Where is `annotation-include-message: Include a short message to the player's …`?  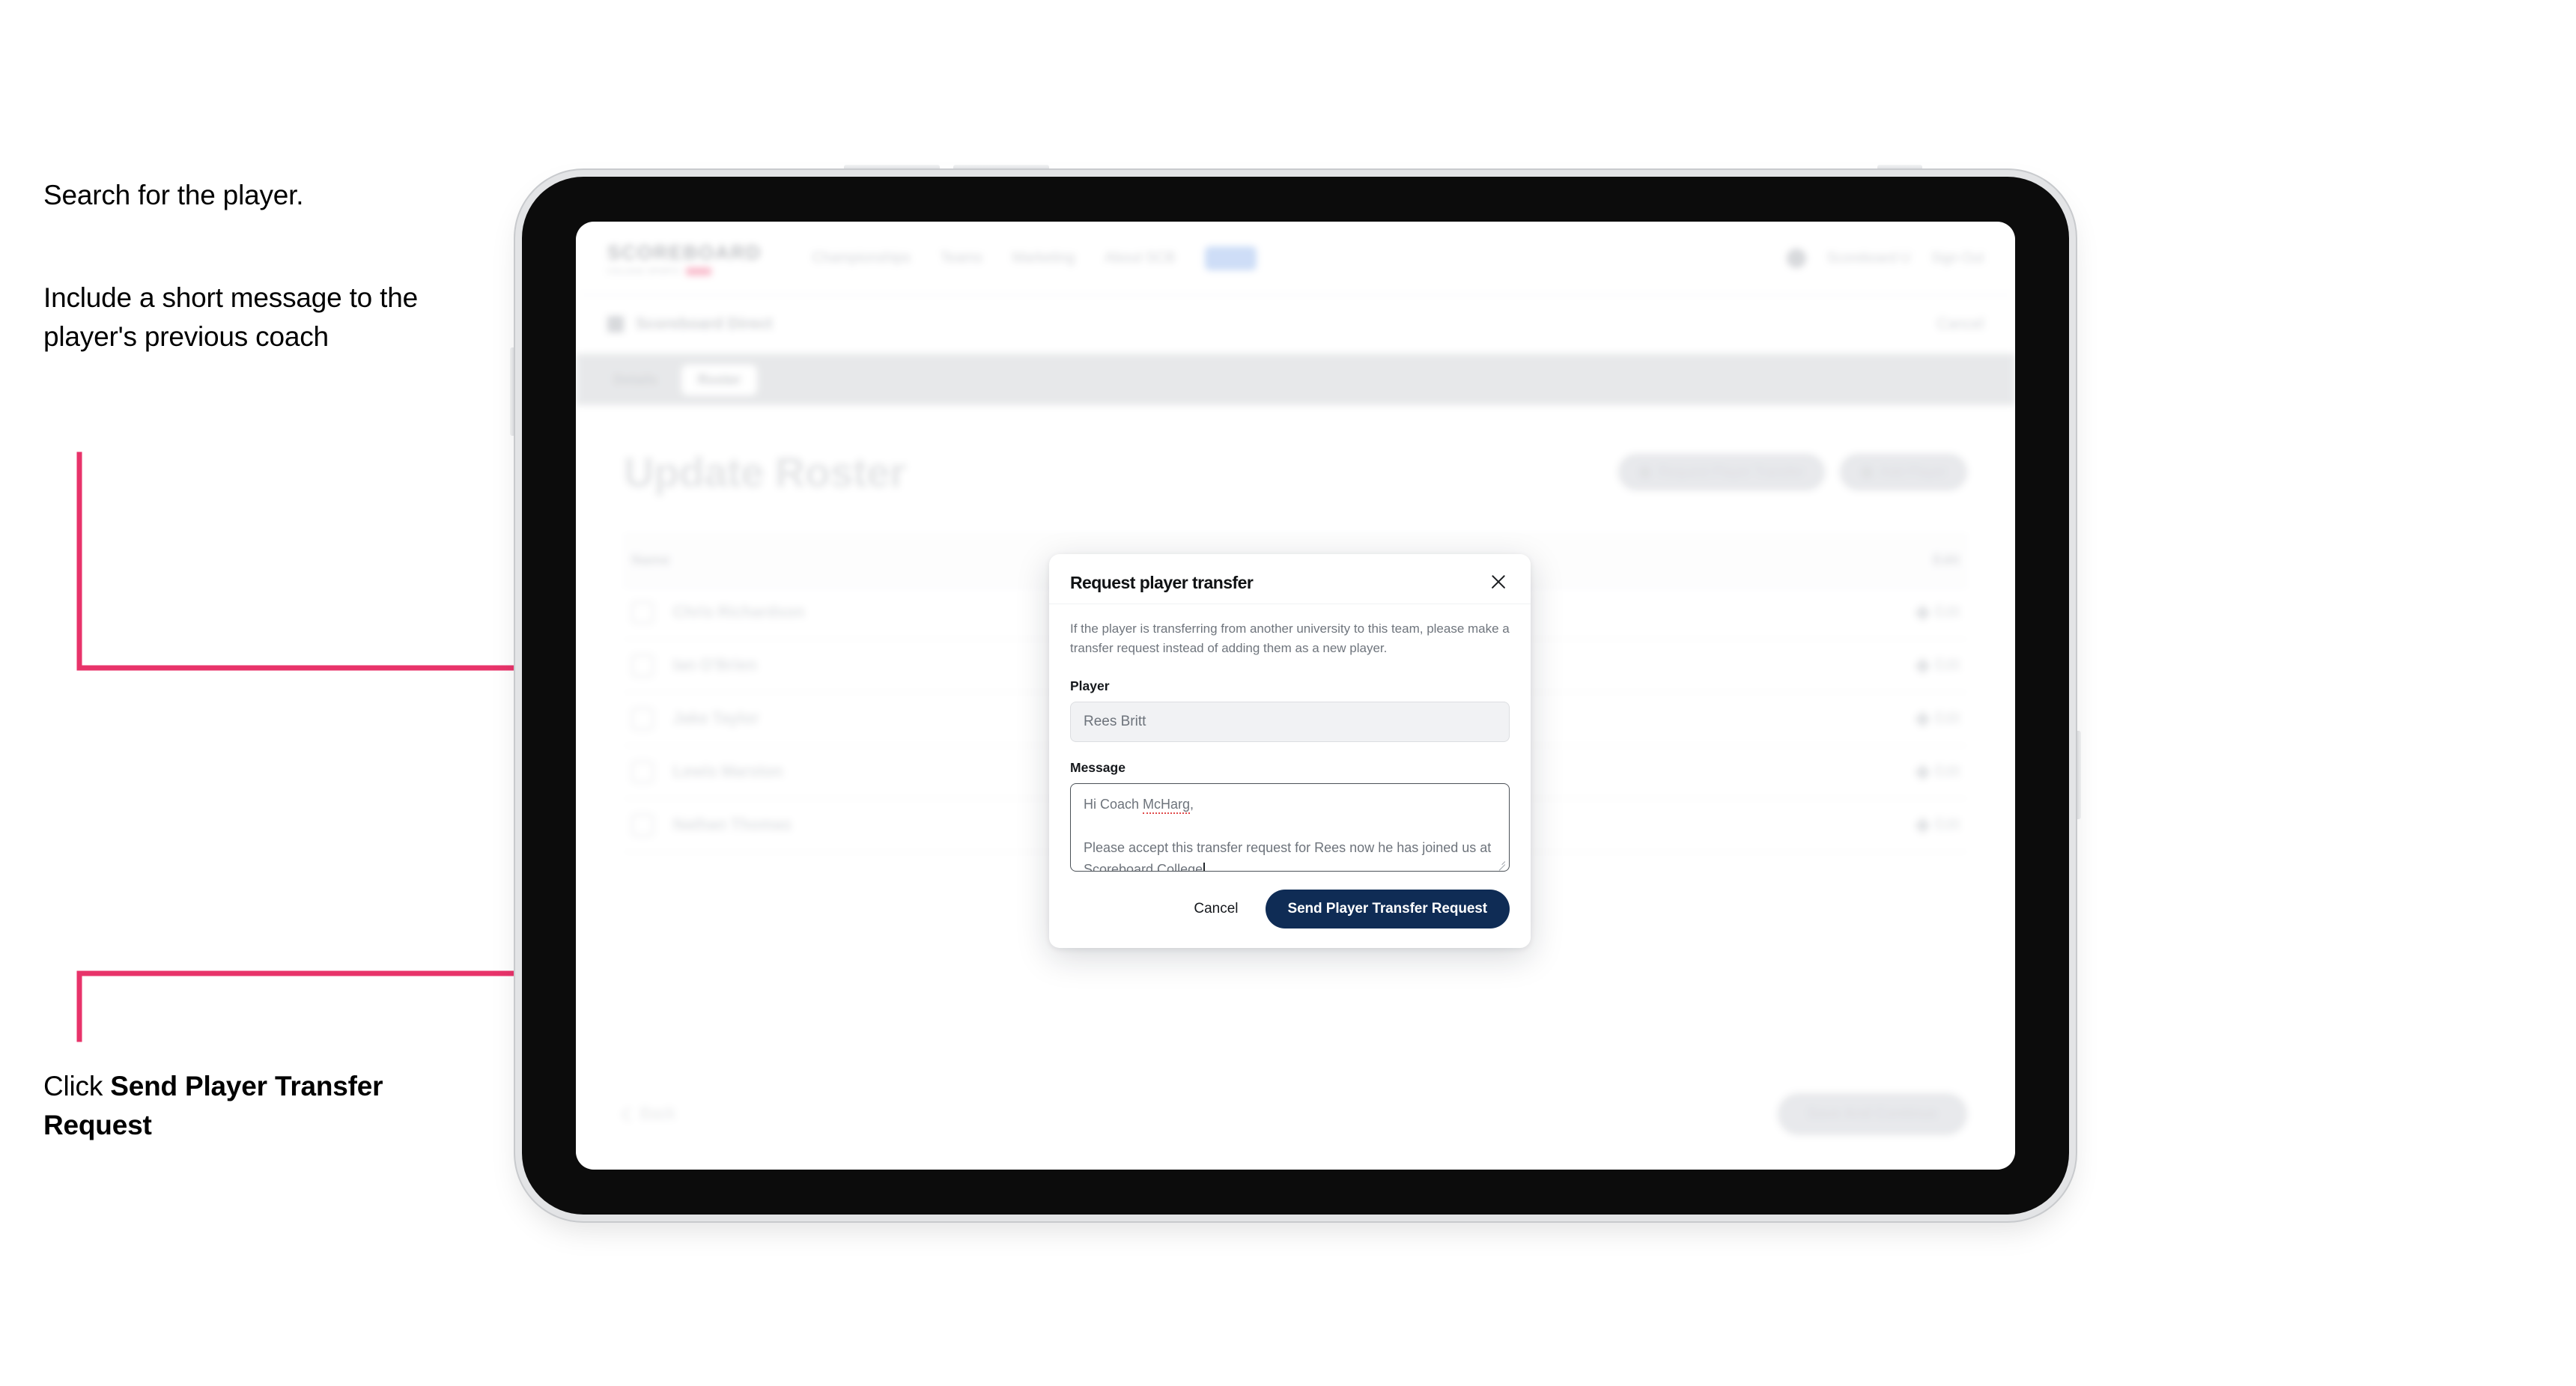
annotation-include-message: Include a short message to the player's … is located at coordinates (230, 317).